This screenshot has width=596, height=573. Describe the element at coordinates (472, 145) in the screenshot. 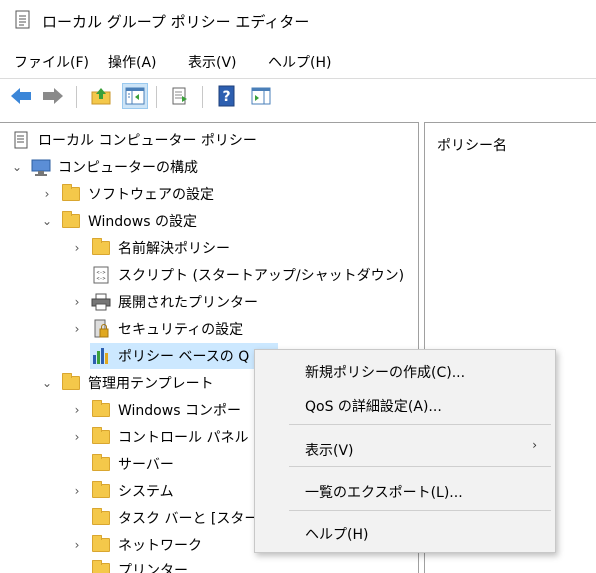

I see `column-header-policy-name: ポリシー名` at that location.